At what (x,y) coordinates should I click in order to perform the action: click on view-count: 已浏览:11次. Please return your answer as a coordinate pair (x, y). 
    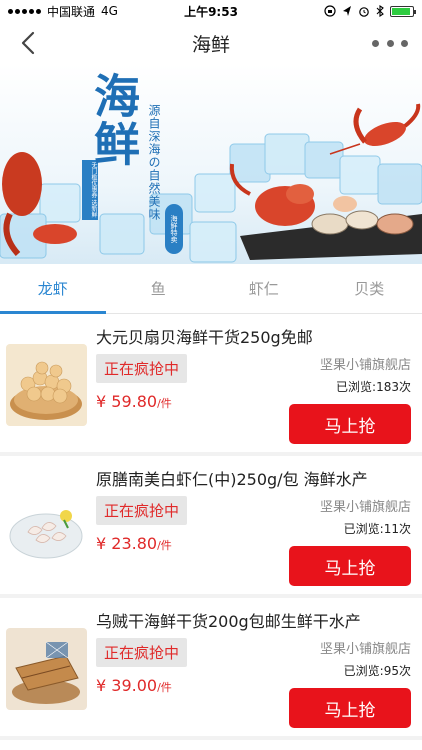
    Looking at the image, I should click on (377, 529).